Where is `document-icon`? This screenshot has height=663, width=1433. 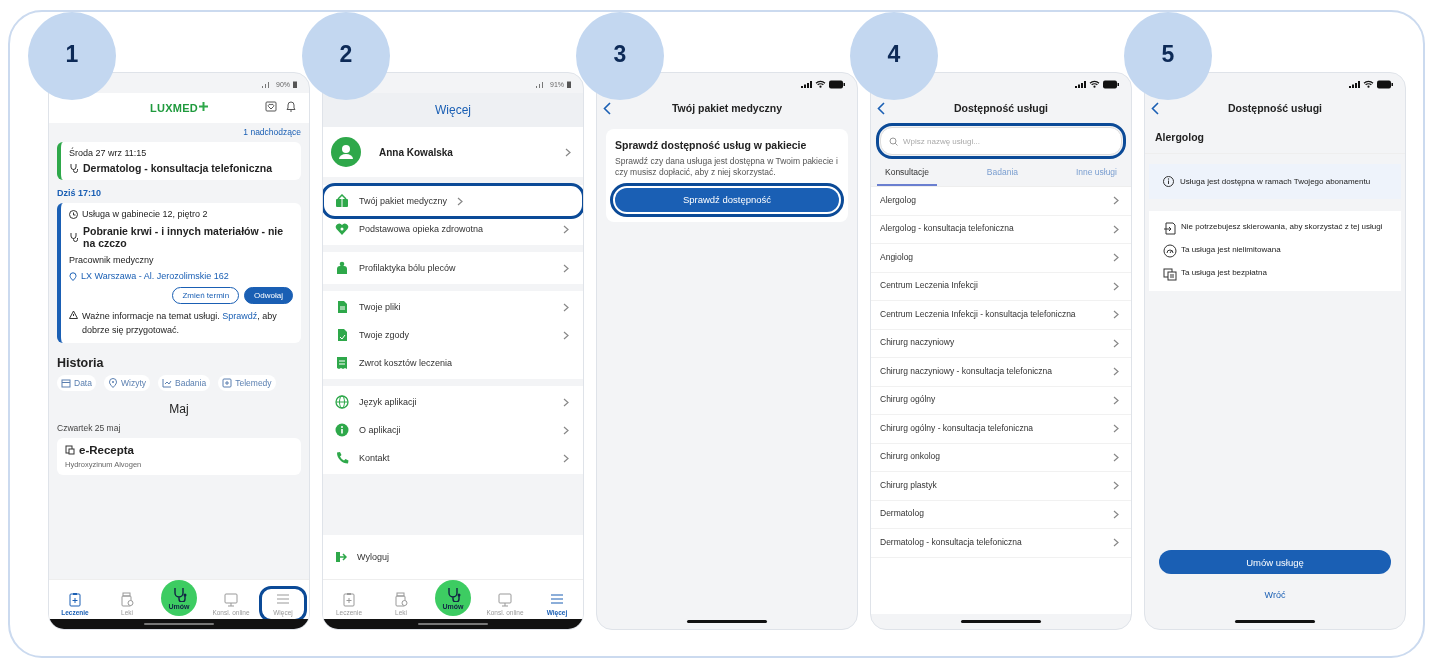 document-icon is located at coordinates (342, 307).